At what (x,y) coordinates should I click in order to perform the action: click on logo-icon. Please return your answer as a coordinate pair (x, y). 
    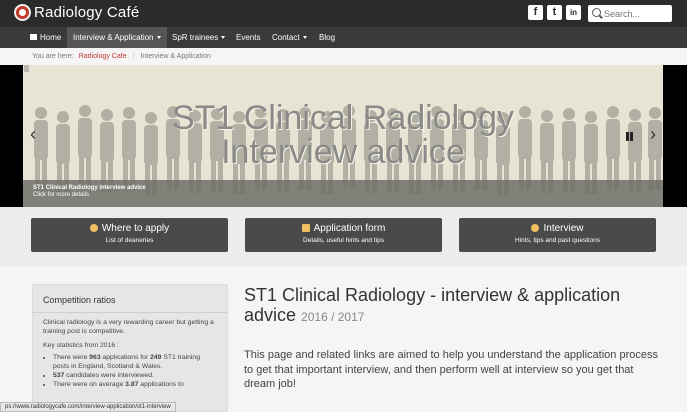
    Looking at the image, I should click on (22, 12).